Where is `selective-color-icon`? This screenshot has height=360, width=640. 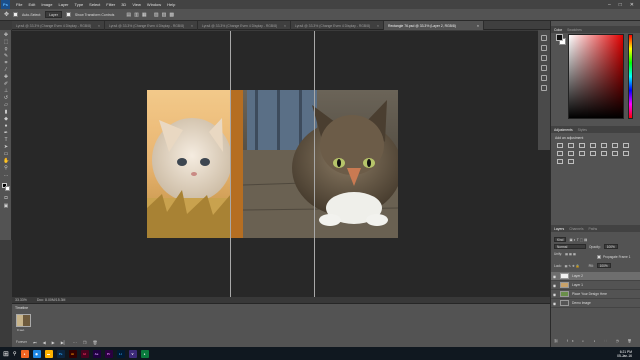
selective-color-icon is located at coordinates (571, 161).